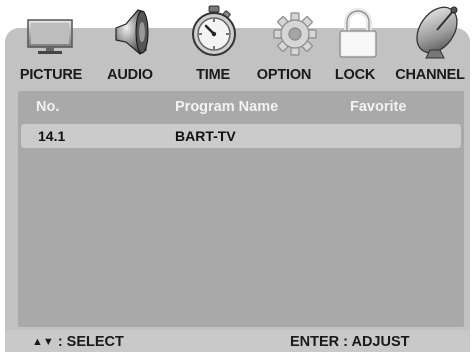 The image size is (476, 354). I want to click on column-header-number: No., so click(48, 107).